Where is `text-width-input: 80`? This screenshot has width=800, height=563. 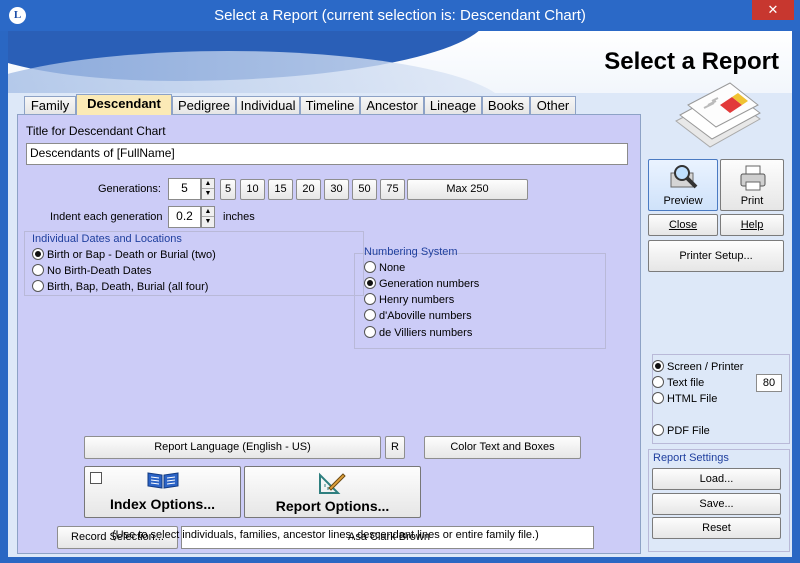 text-width-input: 80 is located at coordinates (769, 383).